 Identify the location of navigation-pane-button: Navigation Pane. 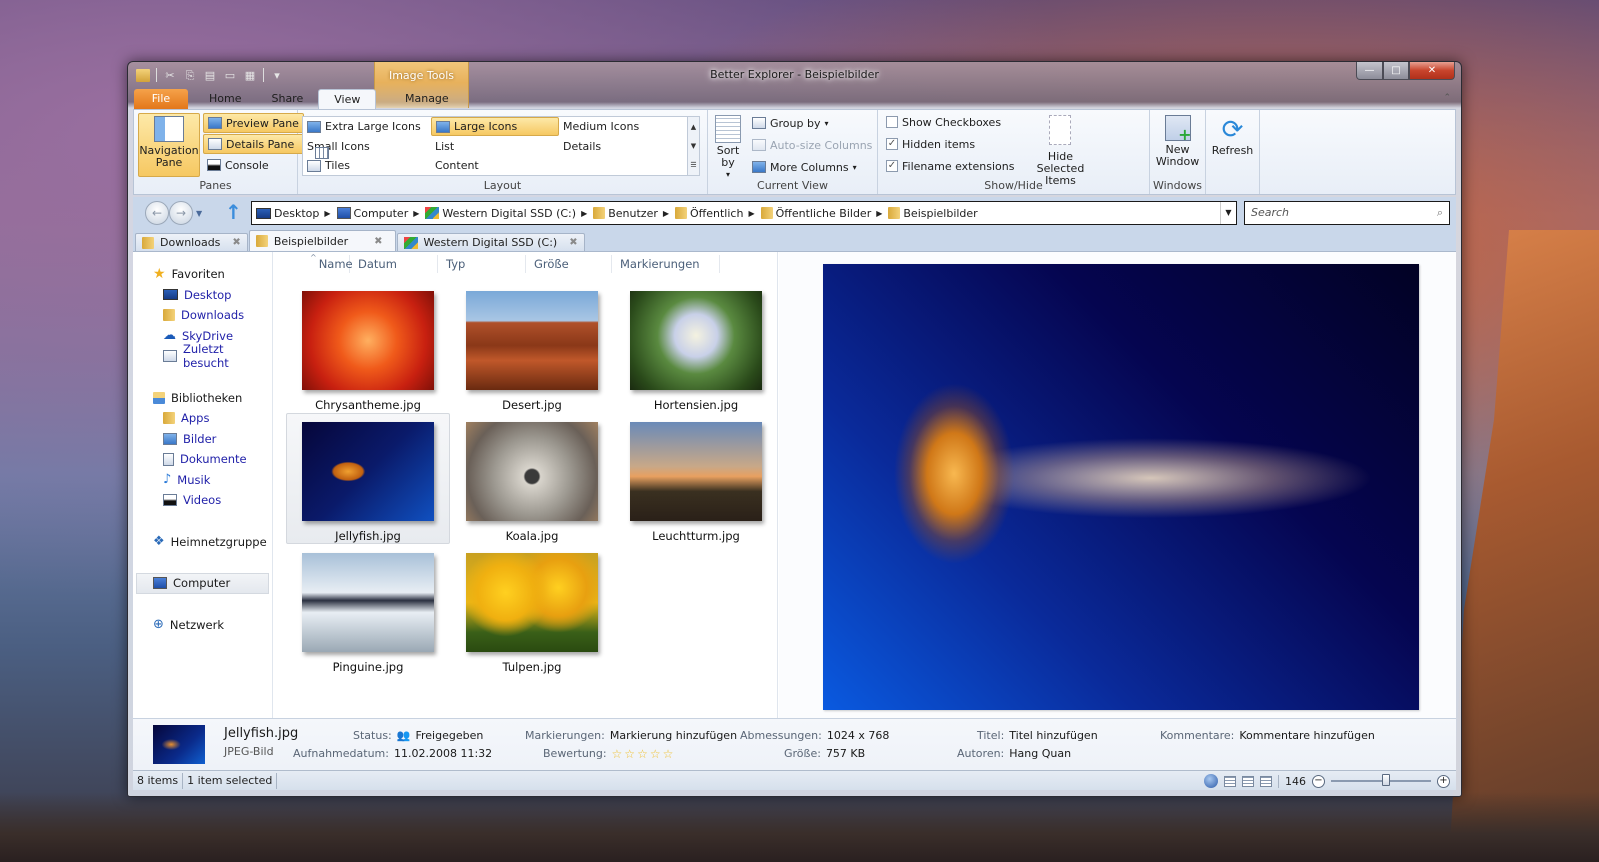
(169, 145).